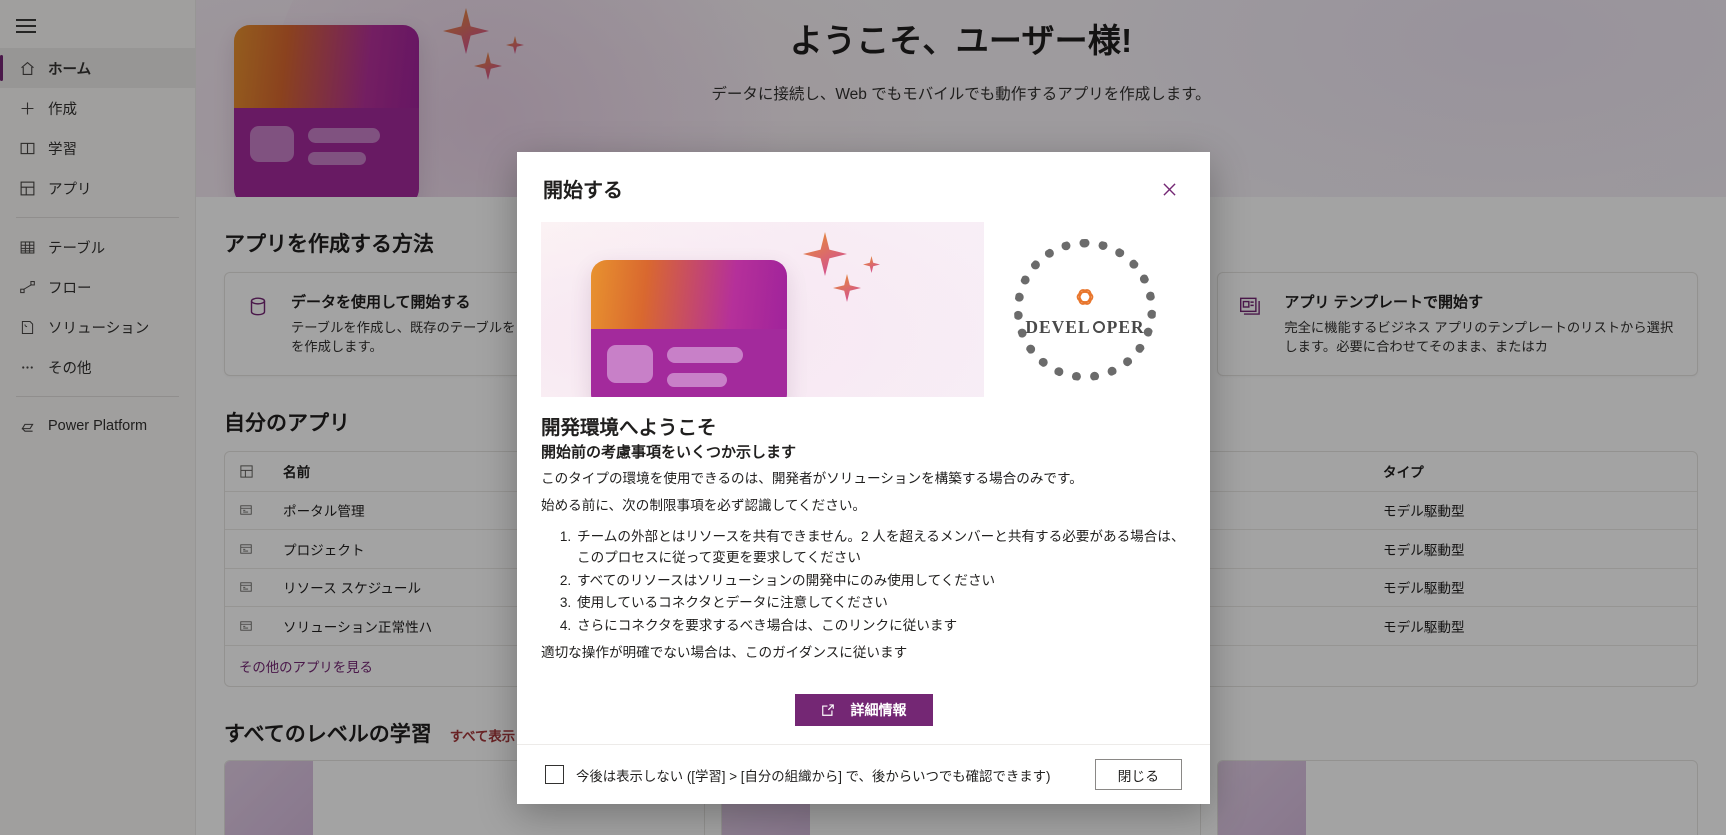 The image size is (1726, 835). What do you see at coordinates (554, 774) in the screenshot?
I see `checkbox-box` at bounding box center [554, 774].